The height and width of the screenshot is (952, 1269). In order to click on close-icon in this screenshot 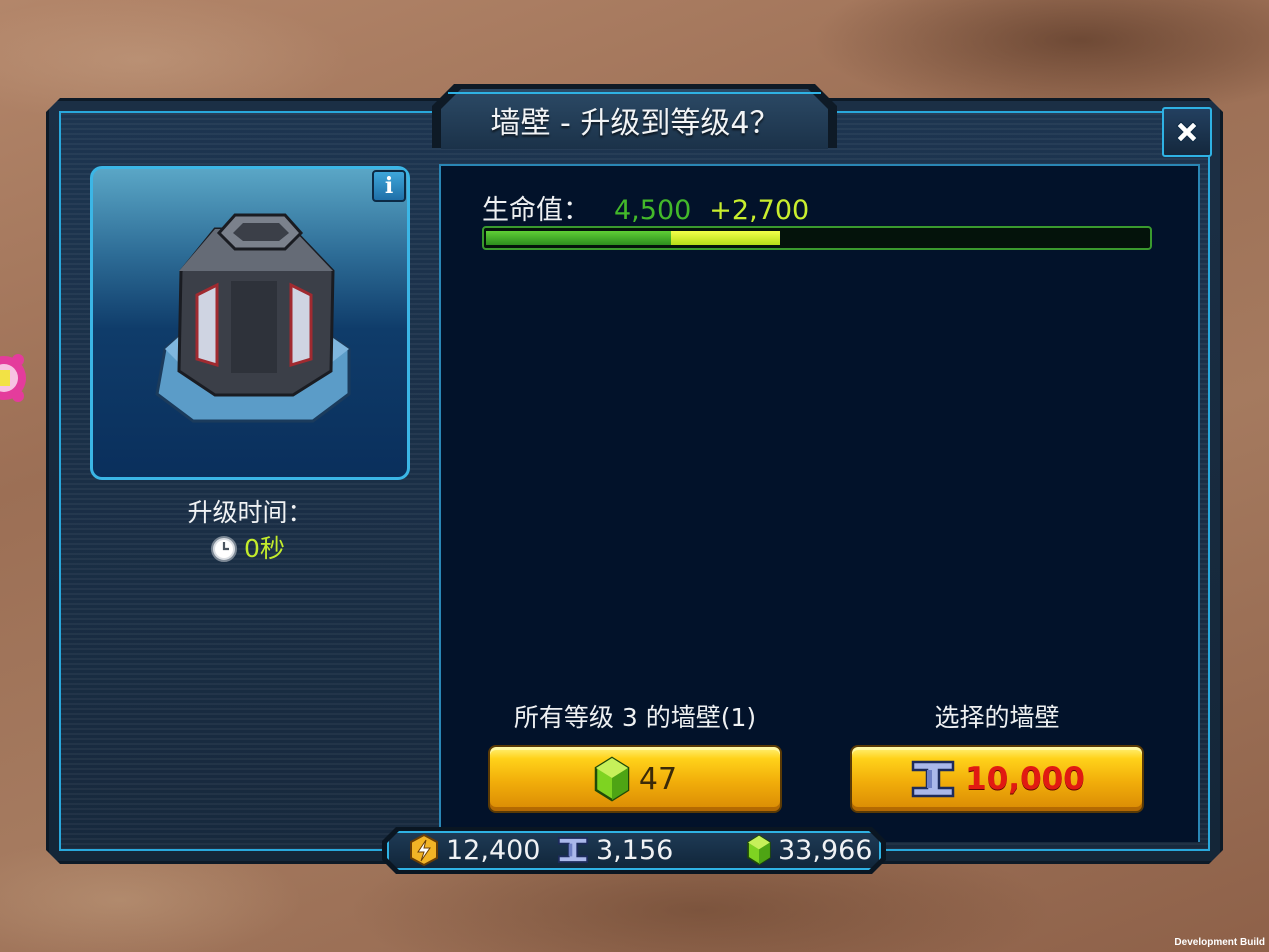, I will do `click(1187, 132)`.